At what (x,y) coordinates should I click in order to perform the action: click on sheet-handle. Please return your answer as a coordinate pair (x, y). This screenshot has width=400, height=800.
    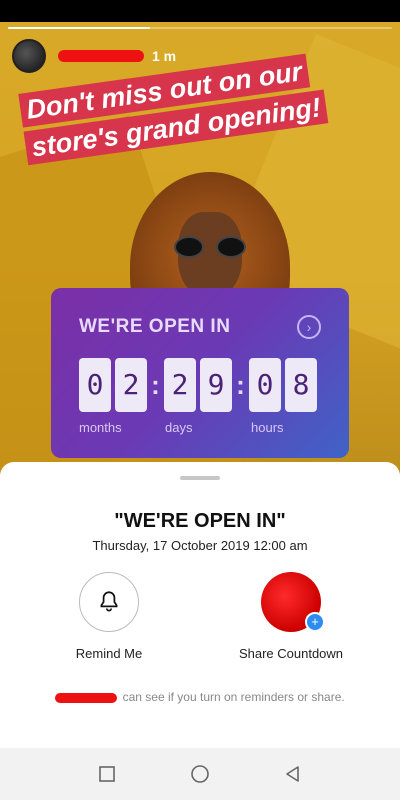
    Looking at the image, I should click on (200, 478).